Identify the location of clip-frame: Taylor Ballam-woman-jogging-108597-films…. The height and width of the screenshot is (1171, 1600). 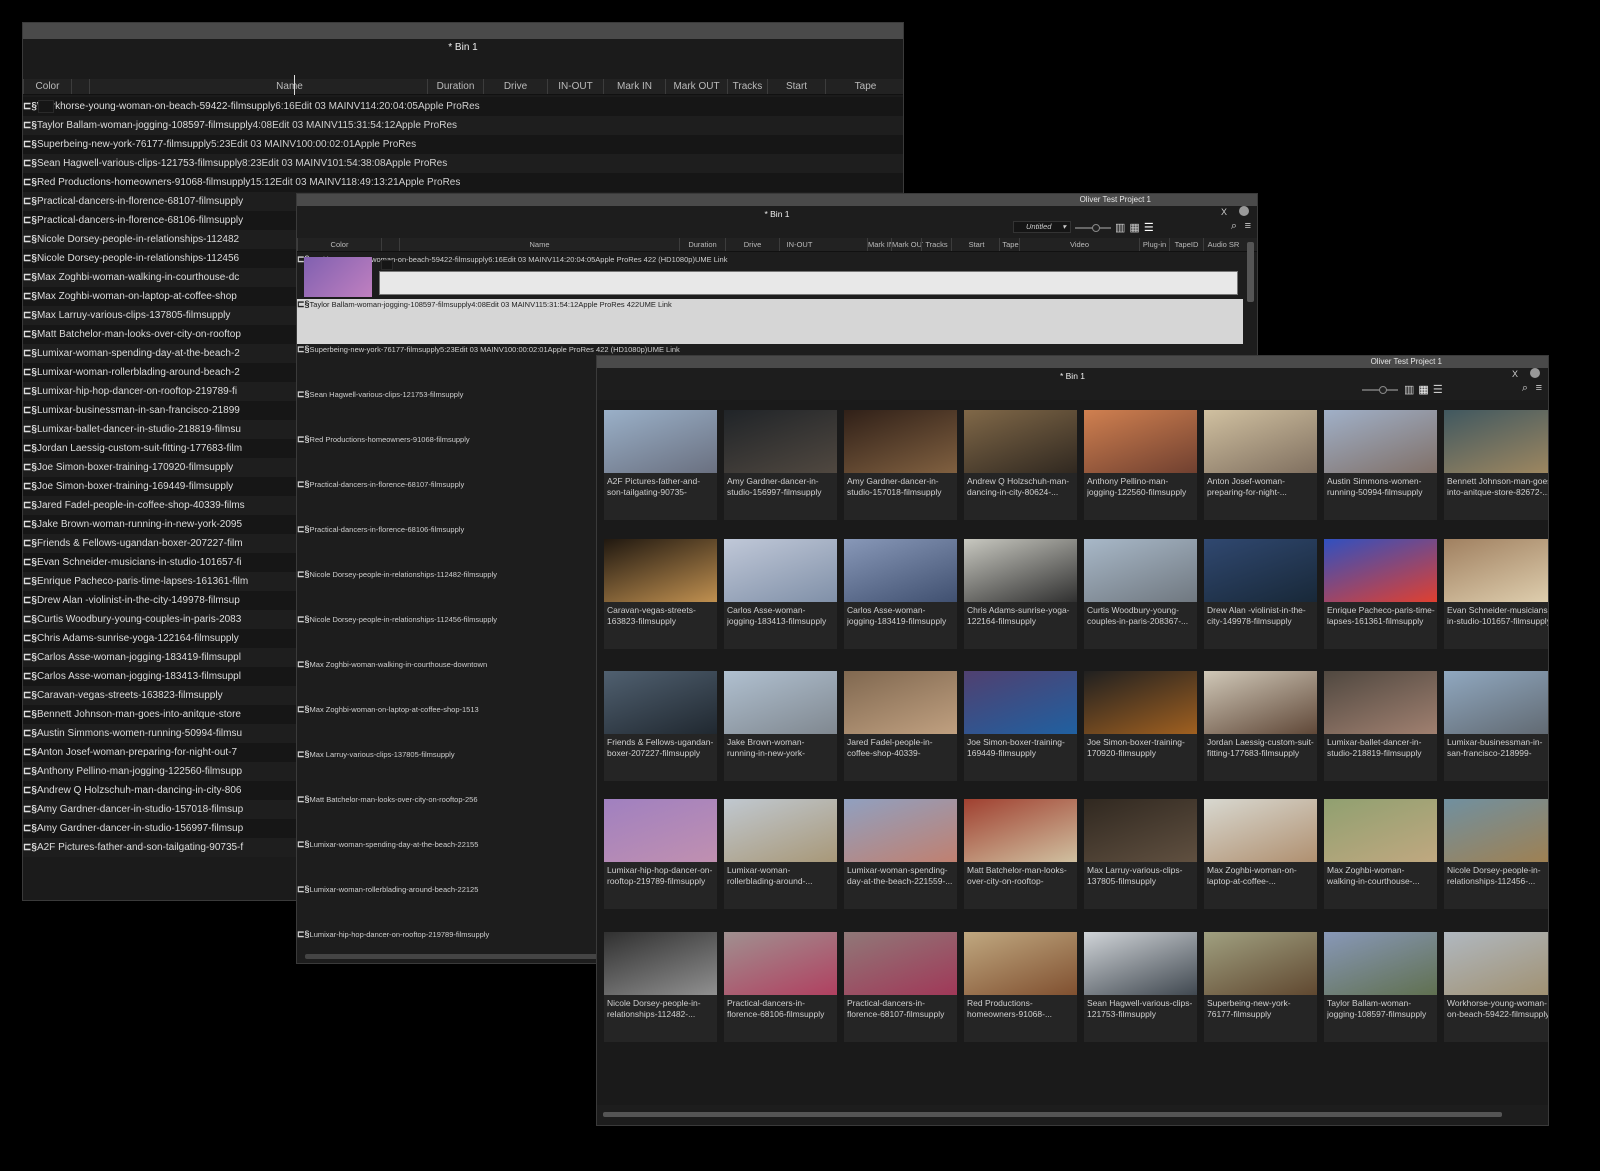
(1380, 987).